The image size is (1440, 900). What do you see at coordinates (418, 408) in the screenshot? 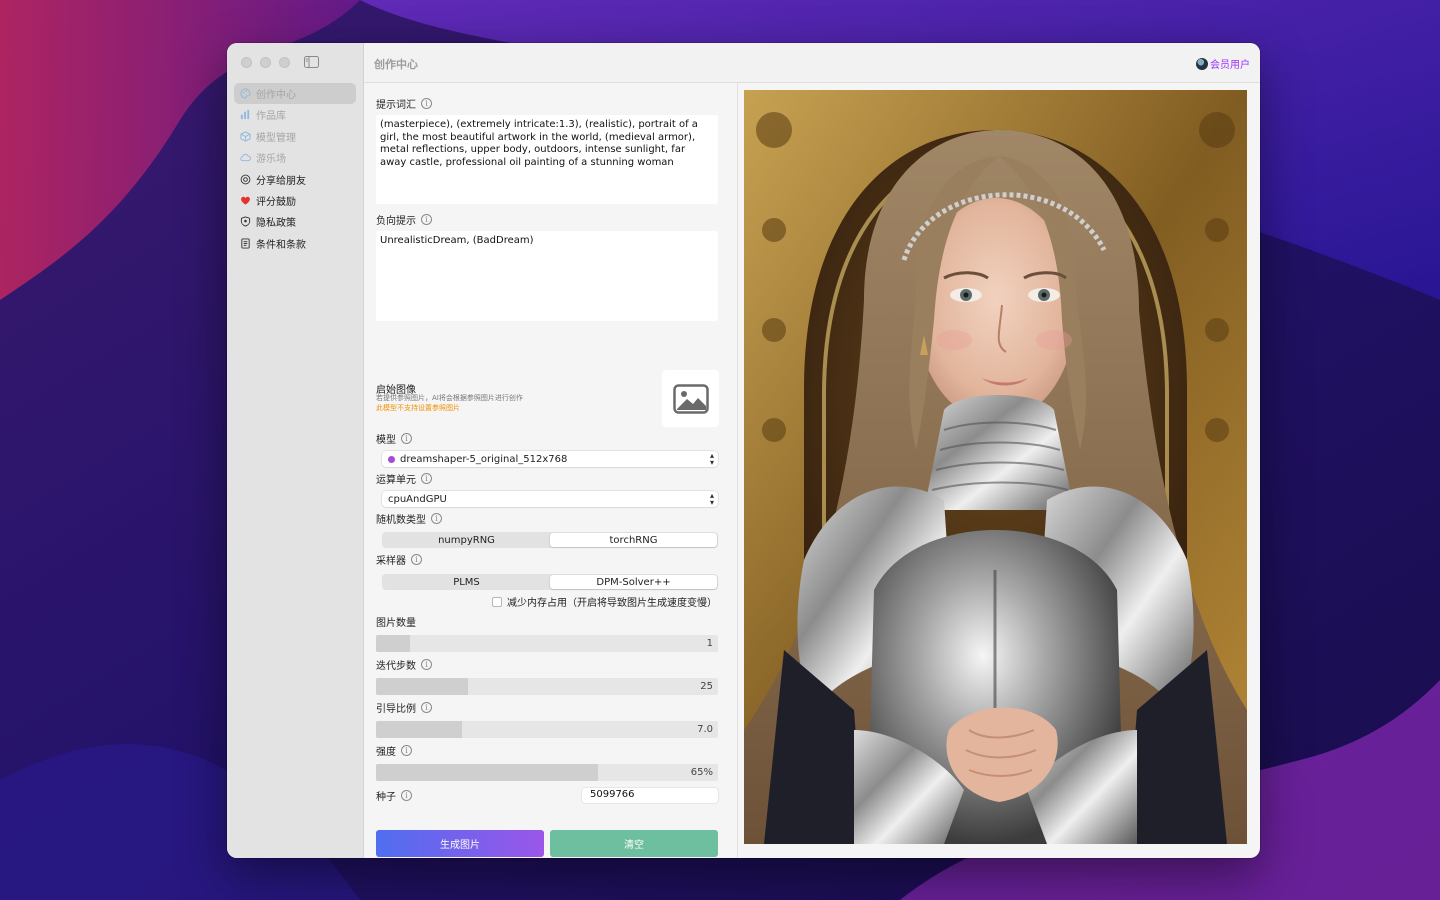
I see `init-image-warning: 此模型不支持设置参照图片` at bounding box center [418, 408].